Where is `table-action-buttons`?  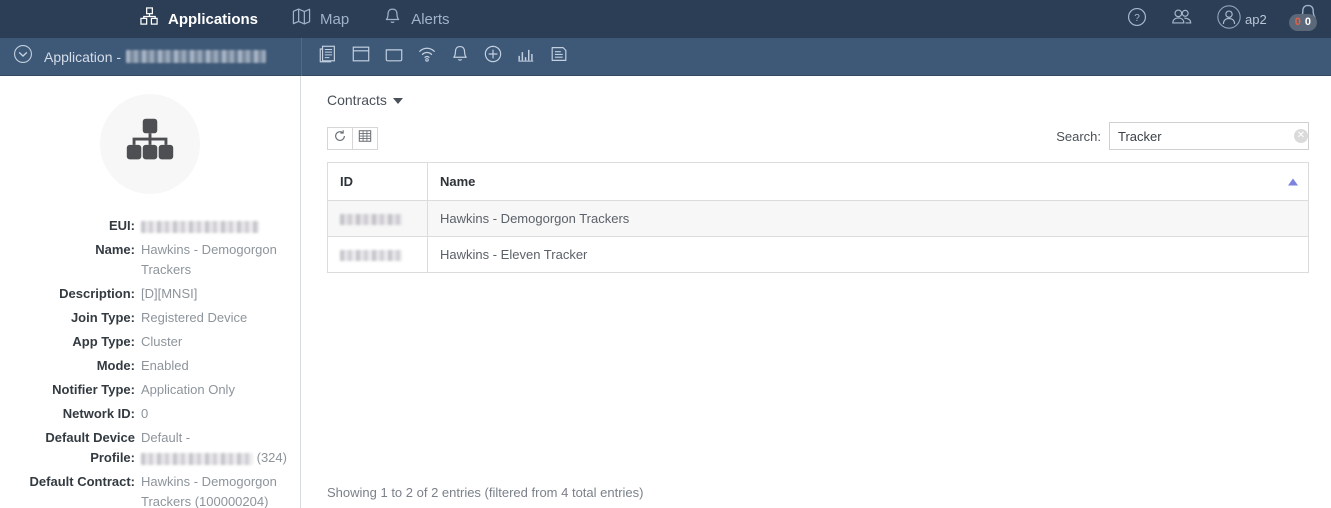 table-action-buttons is located at coordinates (352, 138).